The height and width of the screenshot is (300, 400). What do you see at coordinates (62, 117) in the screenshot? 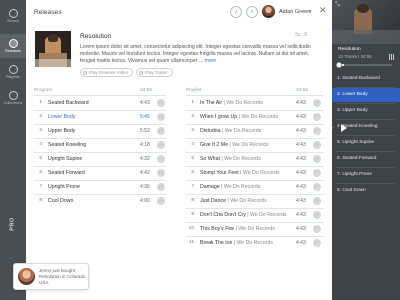
I see `track-title: Lower Body` at bounding box center [62, 117].